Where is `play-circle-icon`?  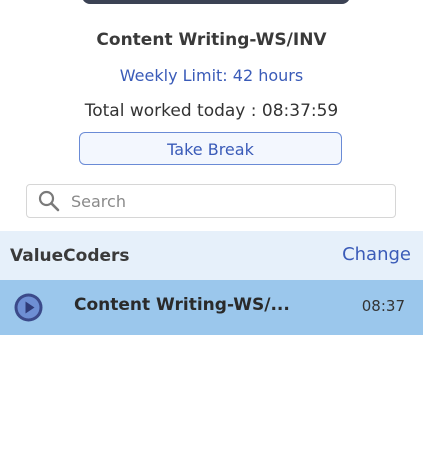
play-circle-icon is located at coordinates (28, 307).